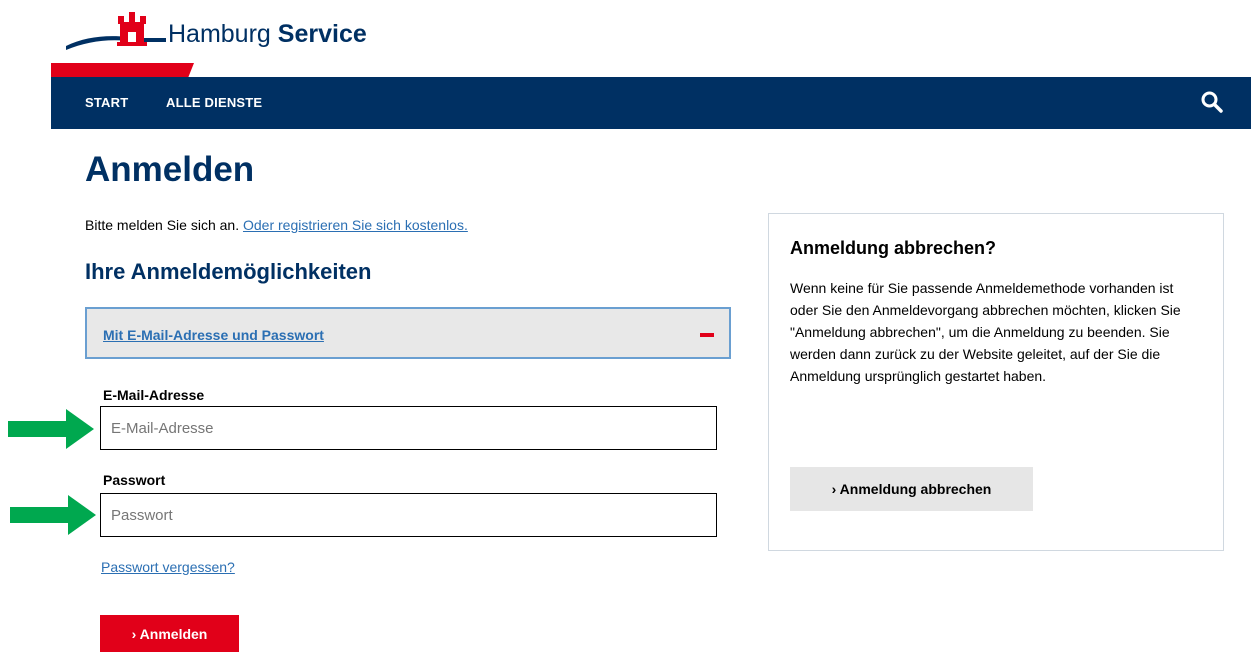 Image resolution: width=1251 pixels, height=652 pixels. Describe the element at coordinates (408, 515) in the screenshot. I see `password-field` at that location.